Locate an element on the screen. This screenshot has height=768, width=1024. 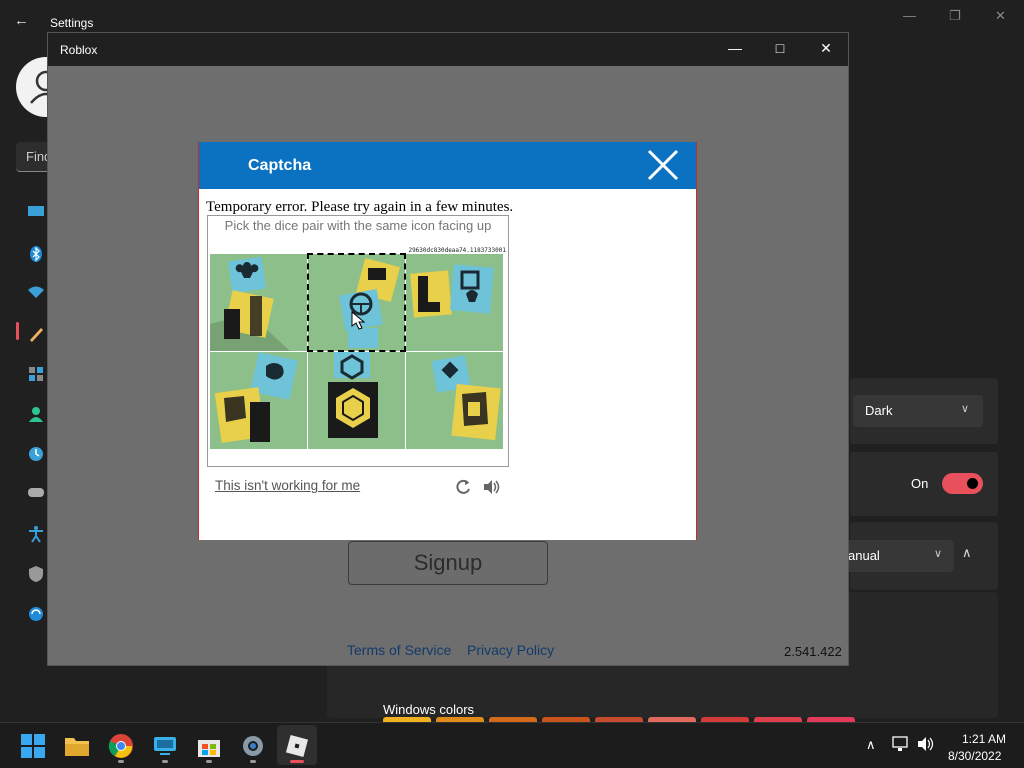
taskbar: ∧ 1:21 AM 8/30/2022 is located at coordinates (512, 745).